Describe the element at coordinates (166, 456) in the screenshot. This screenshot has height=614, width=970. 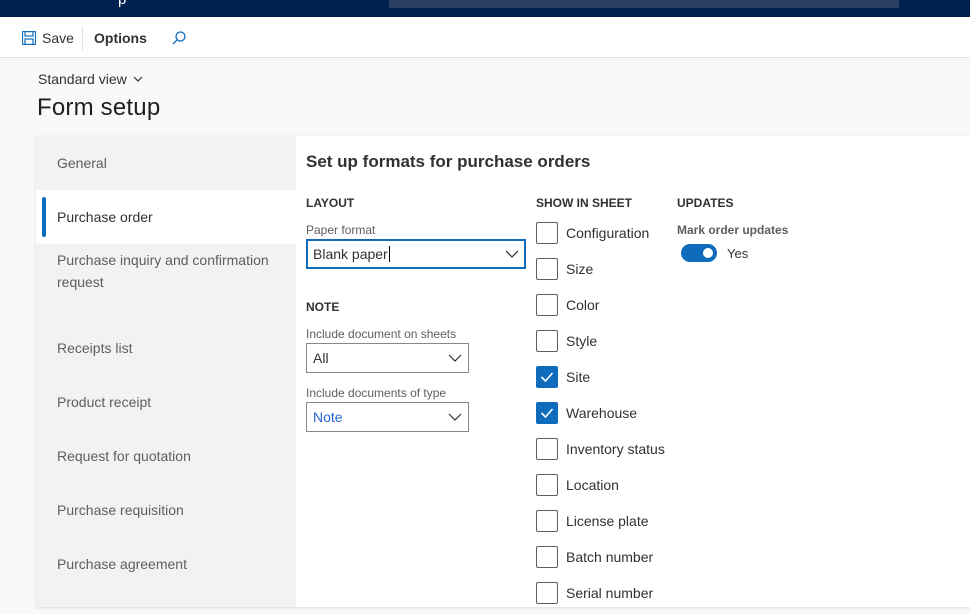
I see `tab-request-for-quotation: Request for quotation` at that location.